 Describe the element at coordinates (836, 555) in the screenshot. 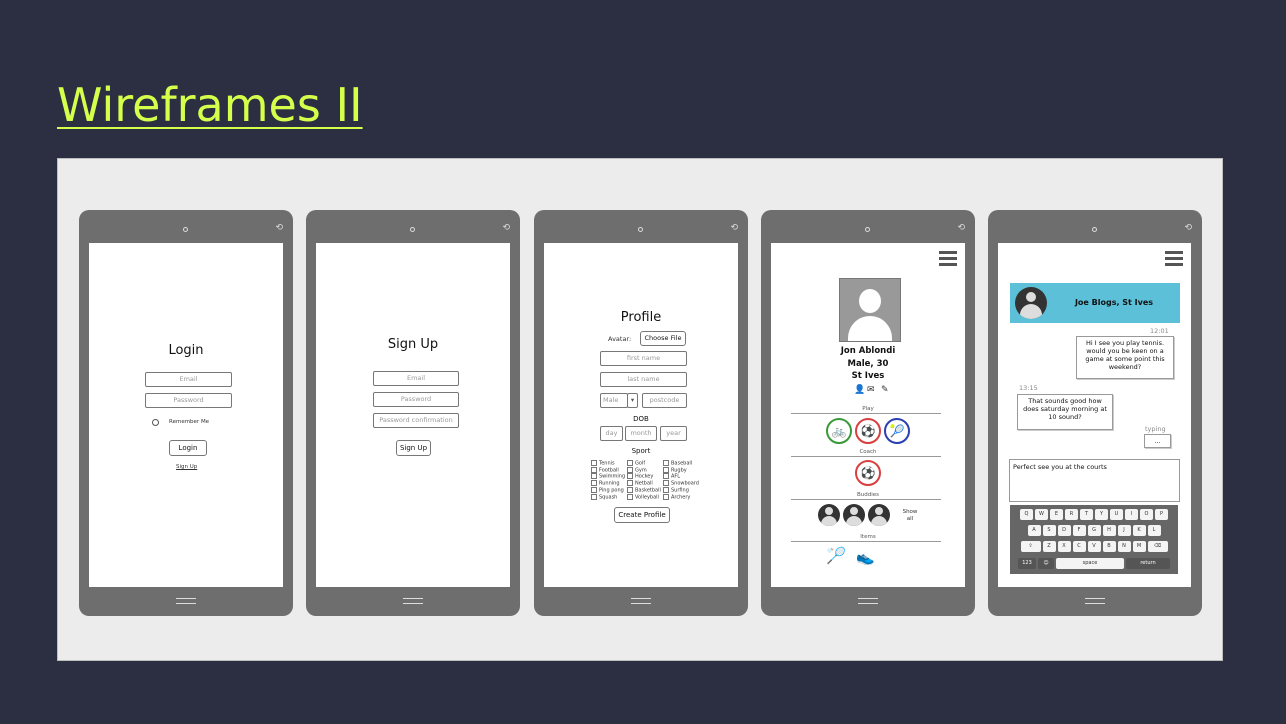

I see `tennis-racket-icon: 🏸` at that location.